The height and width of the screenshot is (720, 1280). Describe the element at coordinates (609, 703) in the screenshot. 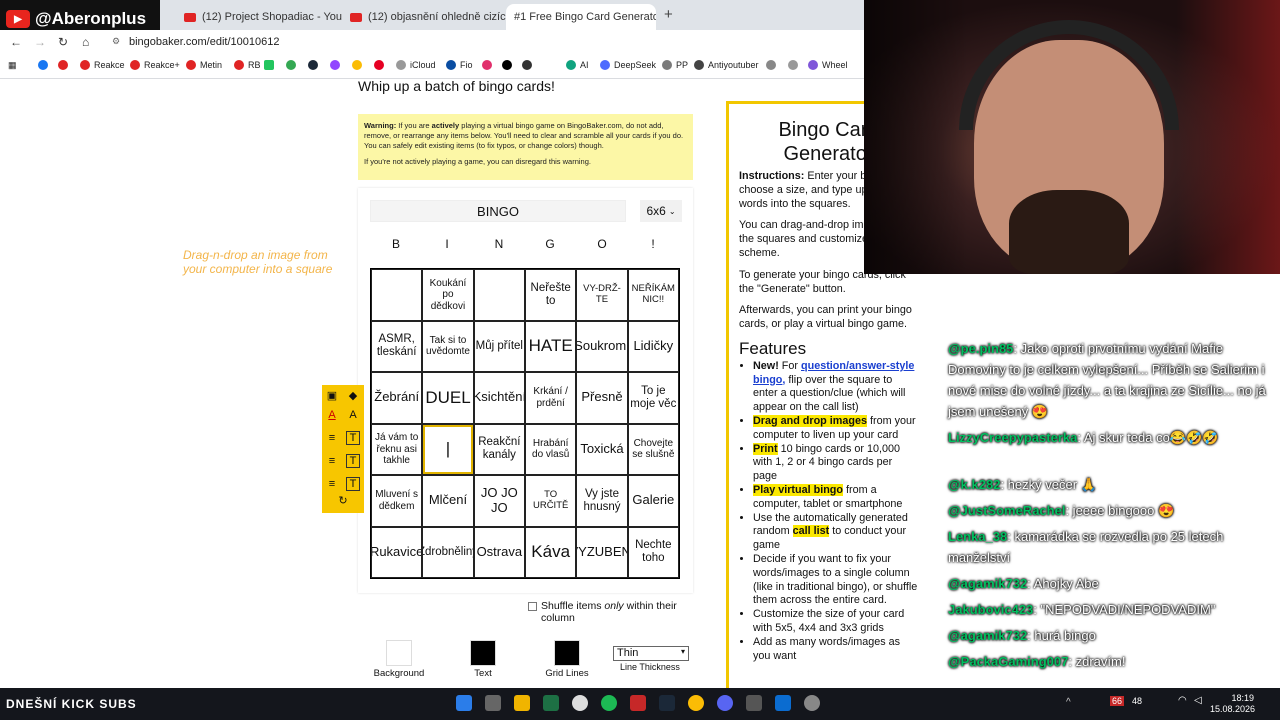

I see `spotify-icon` at that location.